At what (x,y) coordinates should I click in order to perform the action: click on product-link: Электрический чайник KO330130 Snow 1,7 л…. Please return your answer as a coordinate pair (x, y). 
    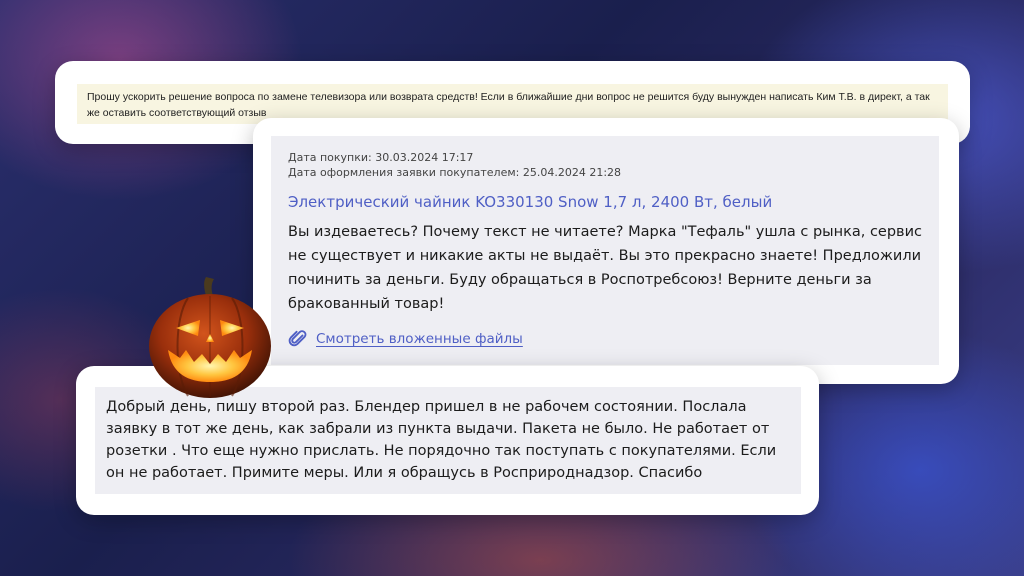
    Looking at the image, I should click on (605, 202).